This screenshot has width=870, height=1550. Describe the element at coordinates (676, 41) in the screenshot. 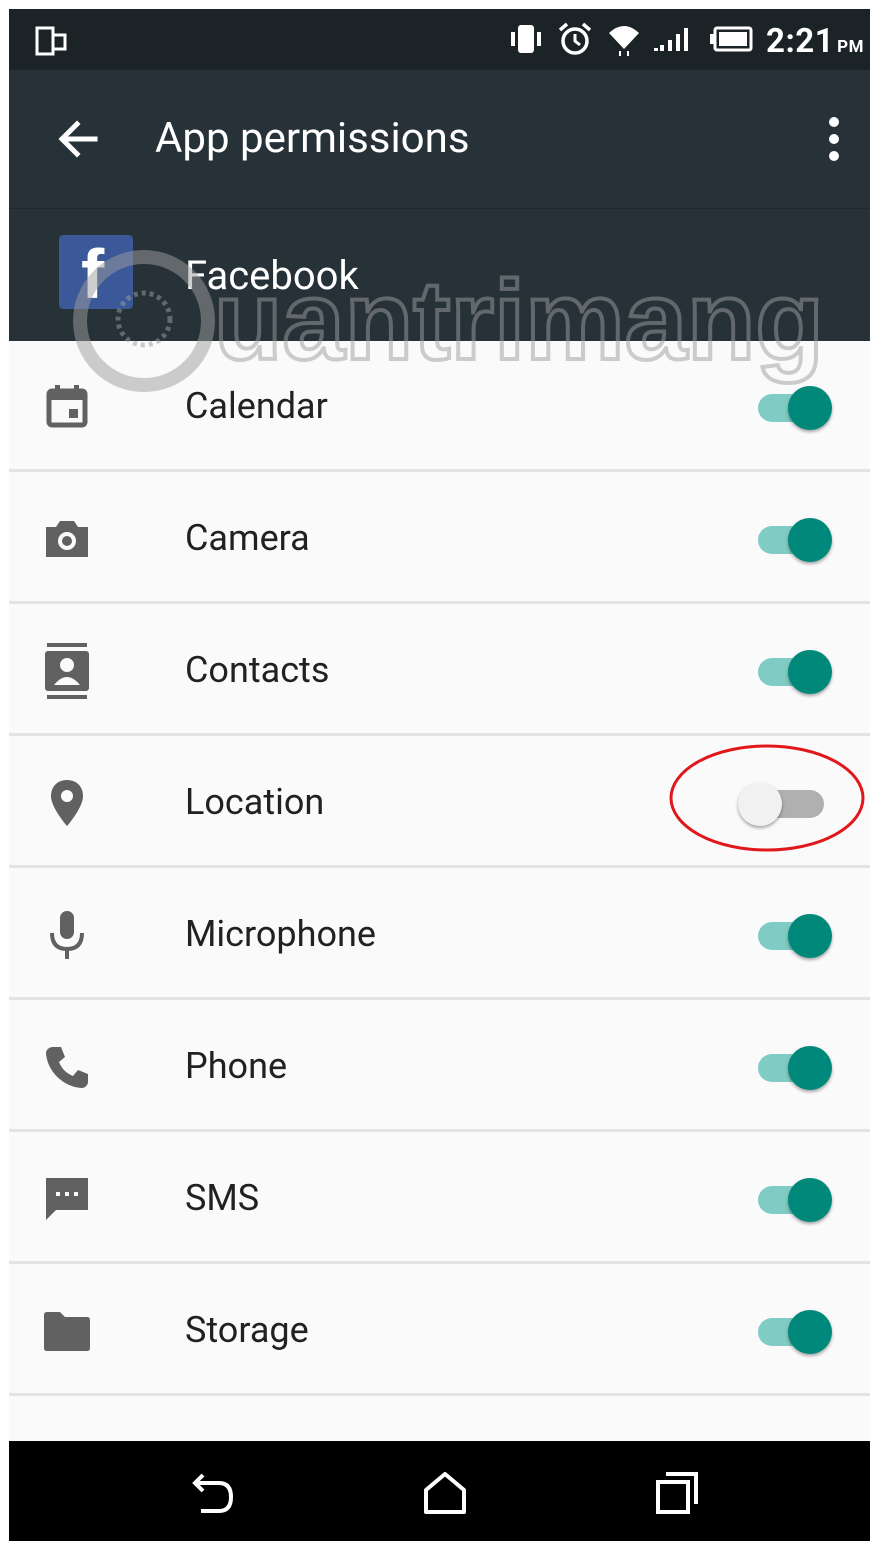

I see `signal-icon` at that location.